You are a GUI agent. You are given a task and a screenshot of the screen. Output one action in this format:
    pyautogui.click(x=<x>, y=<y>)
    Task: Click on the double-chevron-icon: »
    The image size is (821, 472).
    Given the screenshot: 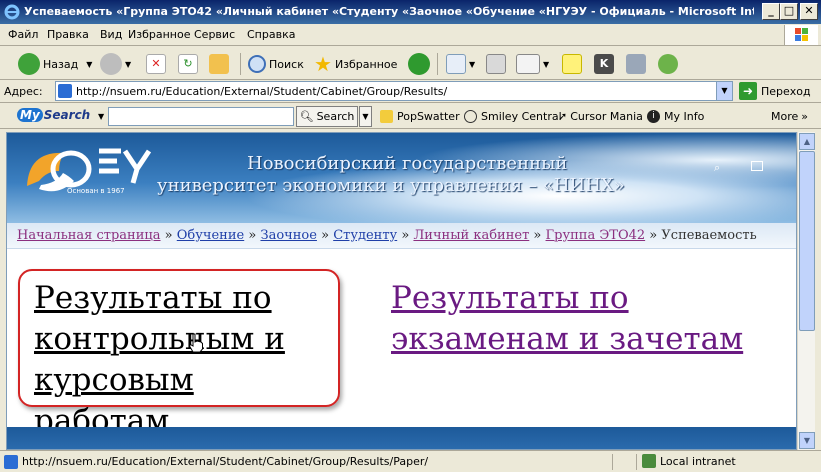 What is the action you would take?
    pyautogui.click(x=805, y=116)
    